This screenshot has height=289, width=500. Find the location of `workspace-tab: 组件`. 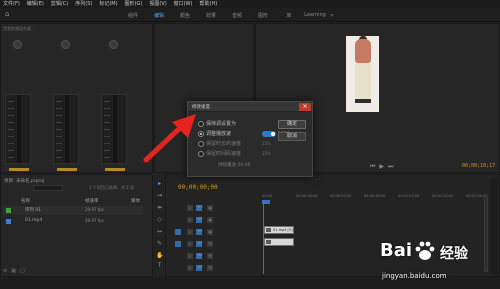

workspace-tab: 组件 is located at coordinates (133, 15).